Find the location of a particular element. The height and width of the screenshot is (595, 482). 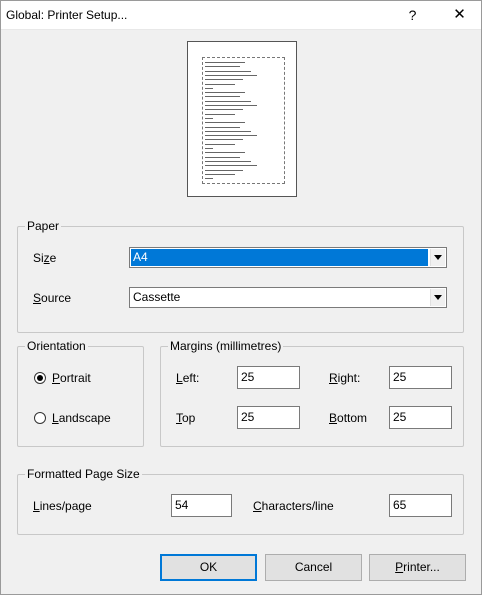

landscape-label: Landscape is located at coordinates (81, 418).